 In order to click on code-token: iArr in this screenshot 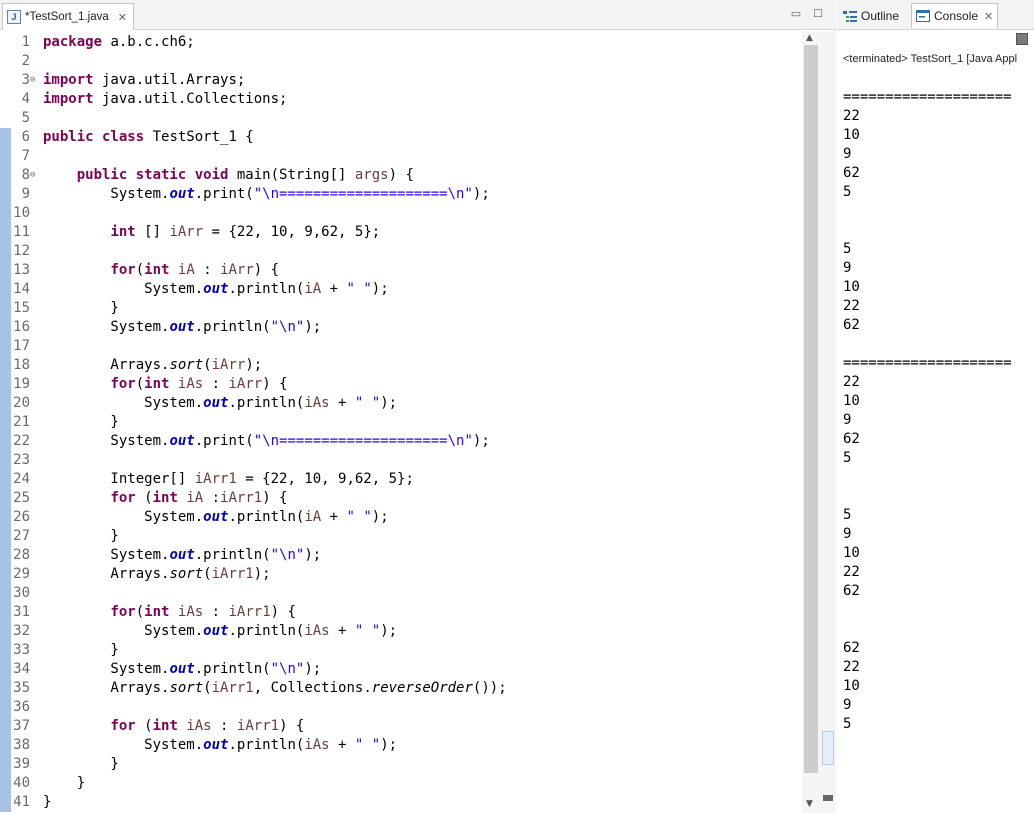, I will do `click(186, 232)`.